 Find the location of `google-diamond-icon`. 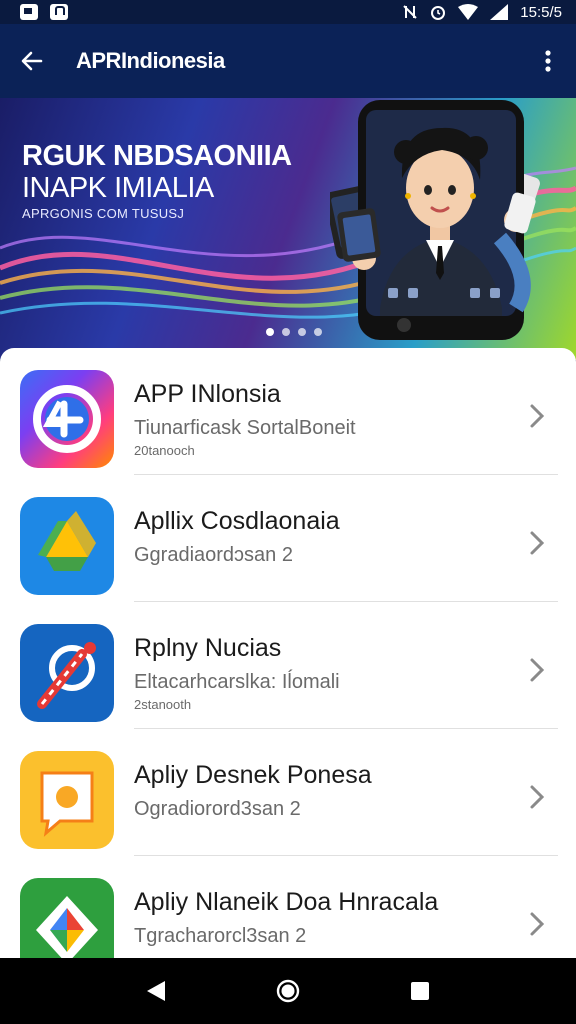

google-diamond-icon is located at coordinates (67, 919).